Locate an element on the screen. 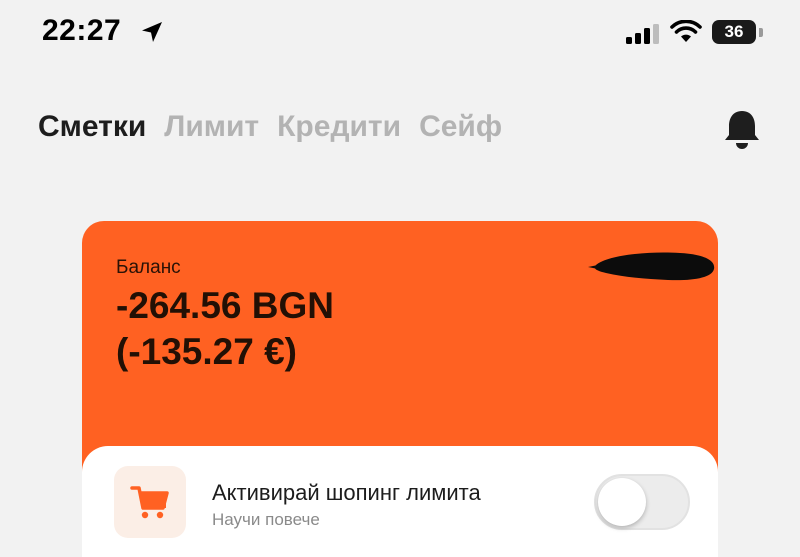 The width and height of the screenshot is (800, 557). shopping-limit-title: Активирай шопинг лимита is located at coordinates (346, 492).